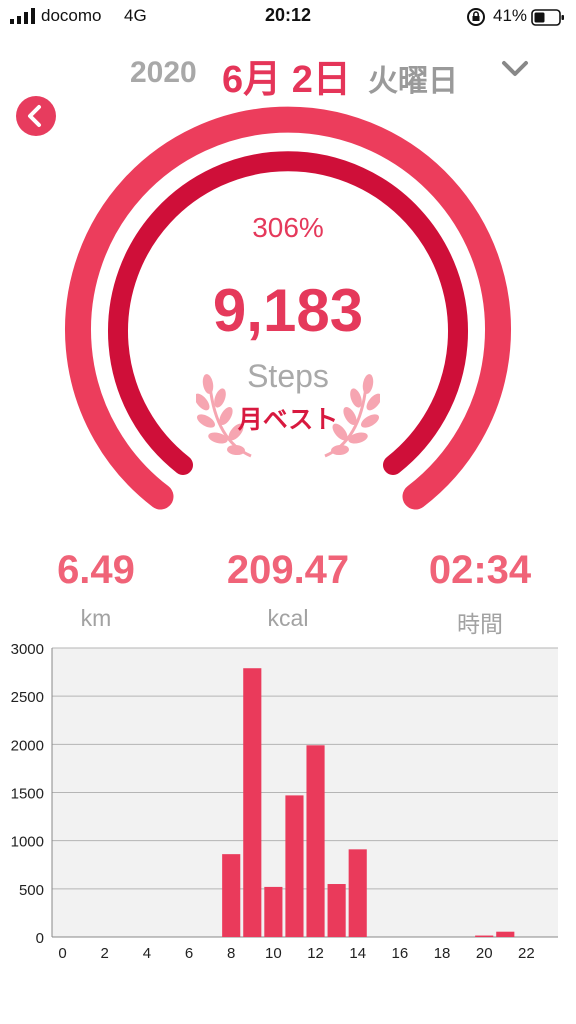 The height and width of the screenshot is (1024, 576). I want to click on x-tick-label: 10, so click(273, 953).